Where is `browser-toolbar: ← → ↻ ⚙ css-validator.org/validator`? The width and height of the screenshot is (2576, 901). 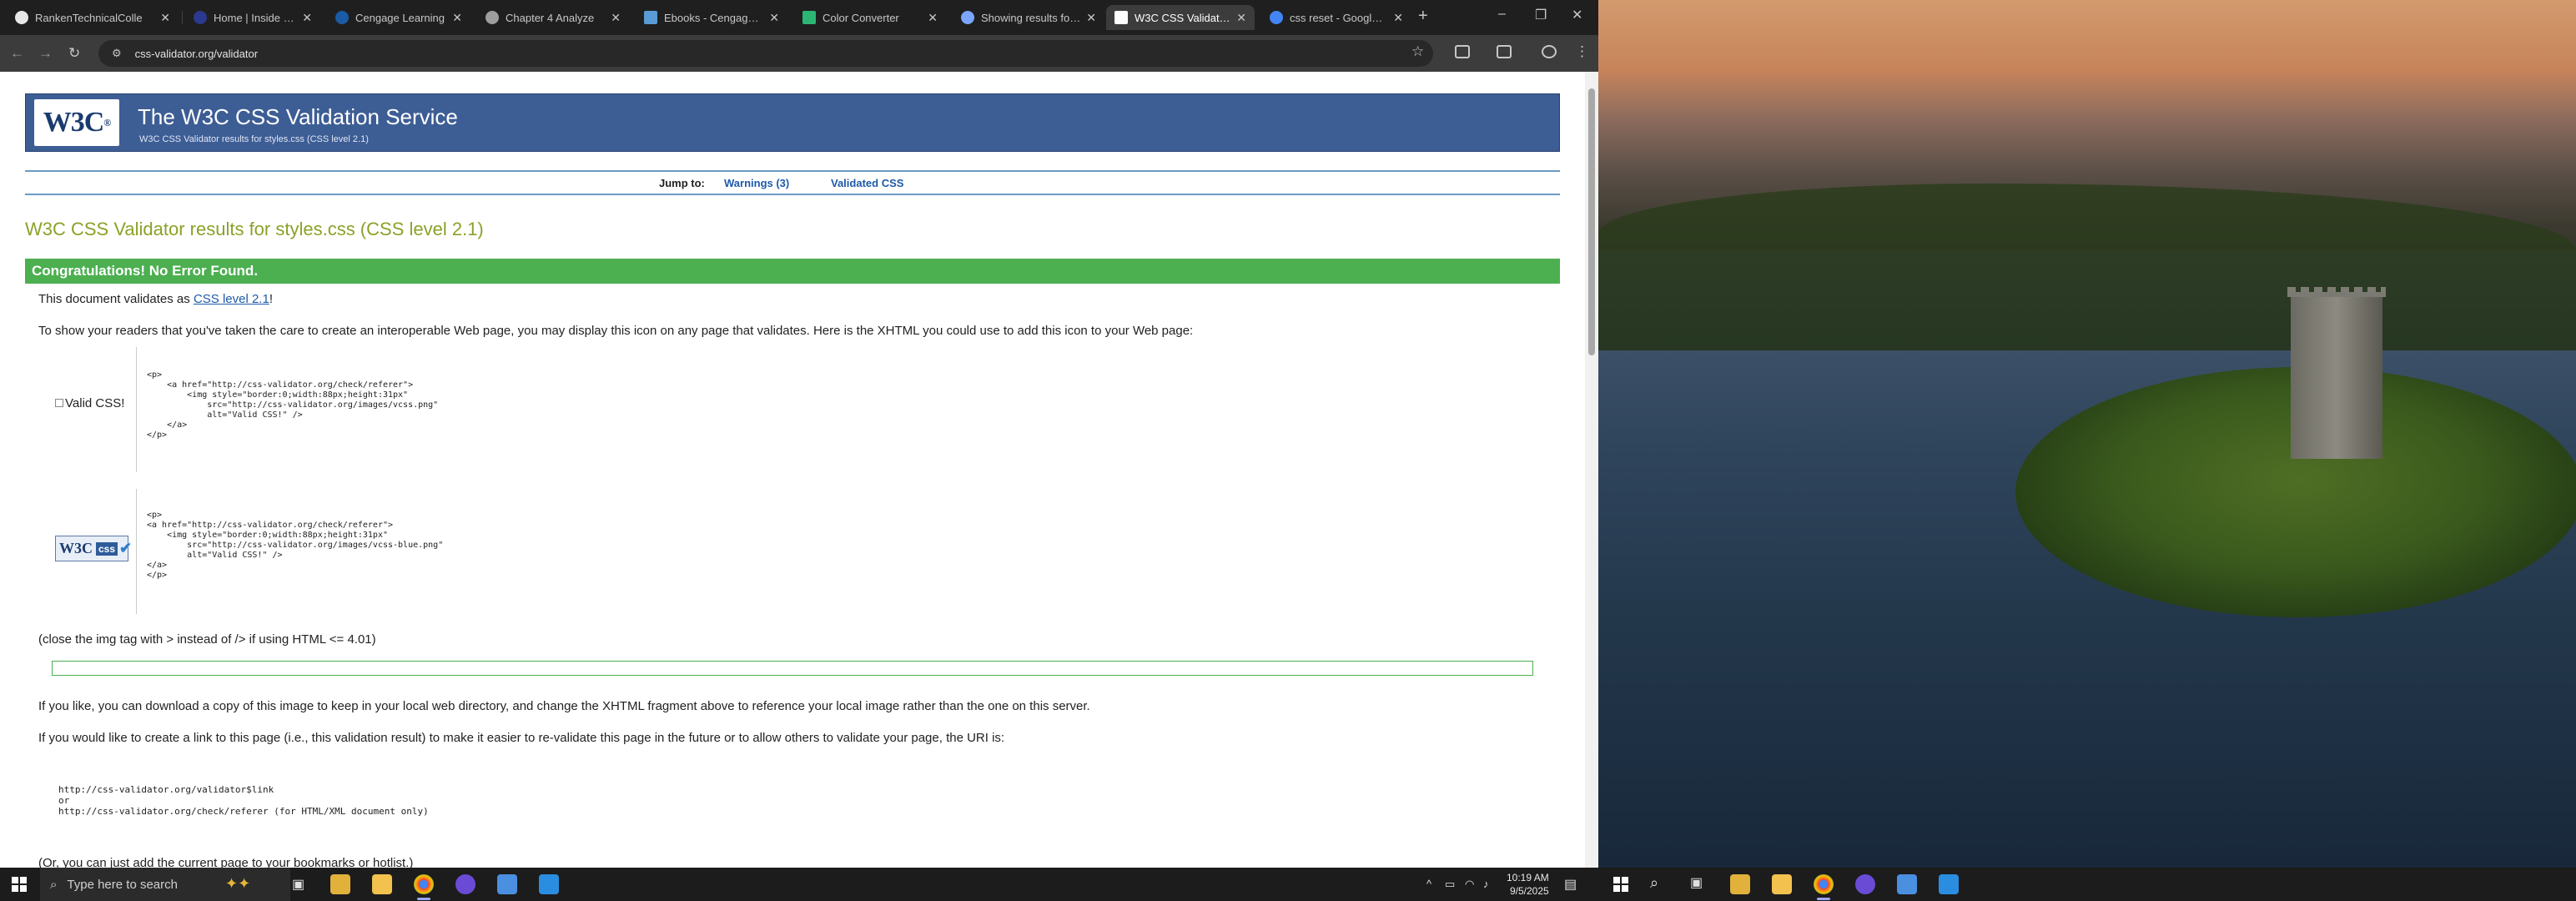 browser-toolbar: ← → ↻ ⚙ css-validator.org/validator is located at coordinates (799, 53).